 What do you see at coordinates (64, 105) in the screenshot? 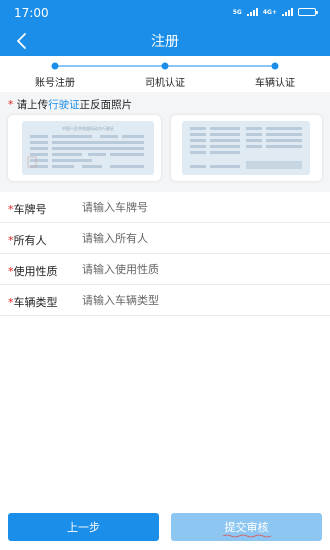
I see `license-link: 行驶证` at bounding box center [64, 105].